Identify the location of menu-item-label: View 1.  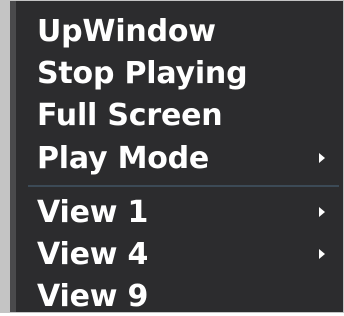
(93, 212).